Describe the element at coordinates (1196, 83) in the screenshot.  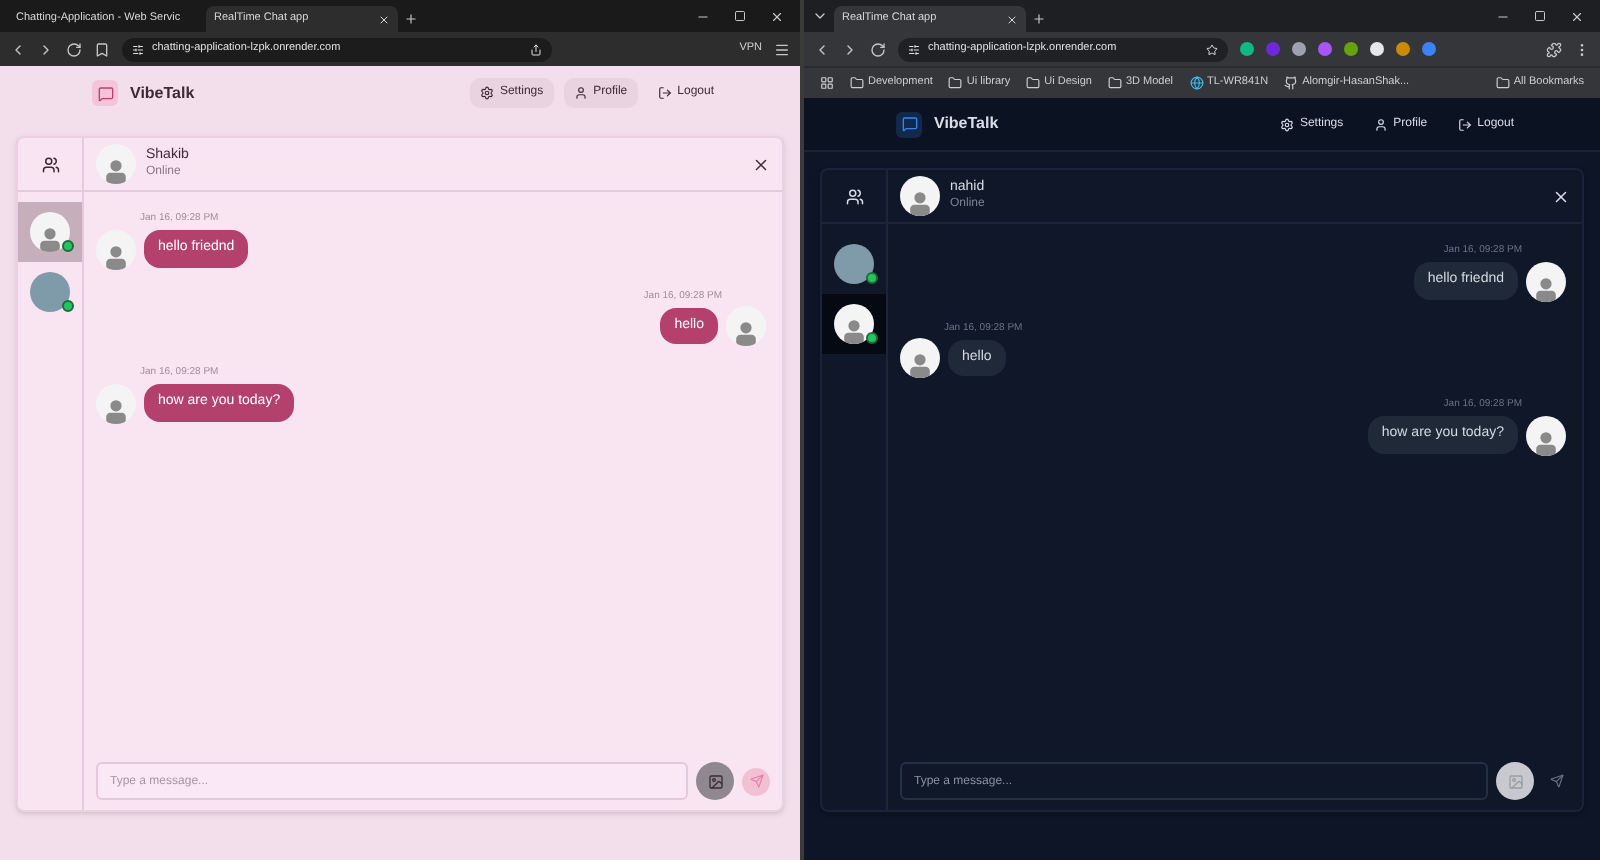
I see `globe-icon` at that location.